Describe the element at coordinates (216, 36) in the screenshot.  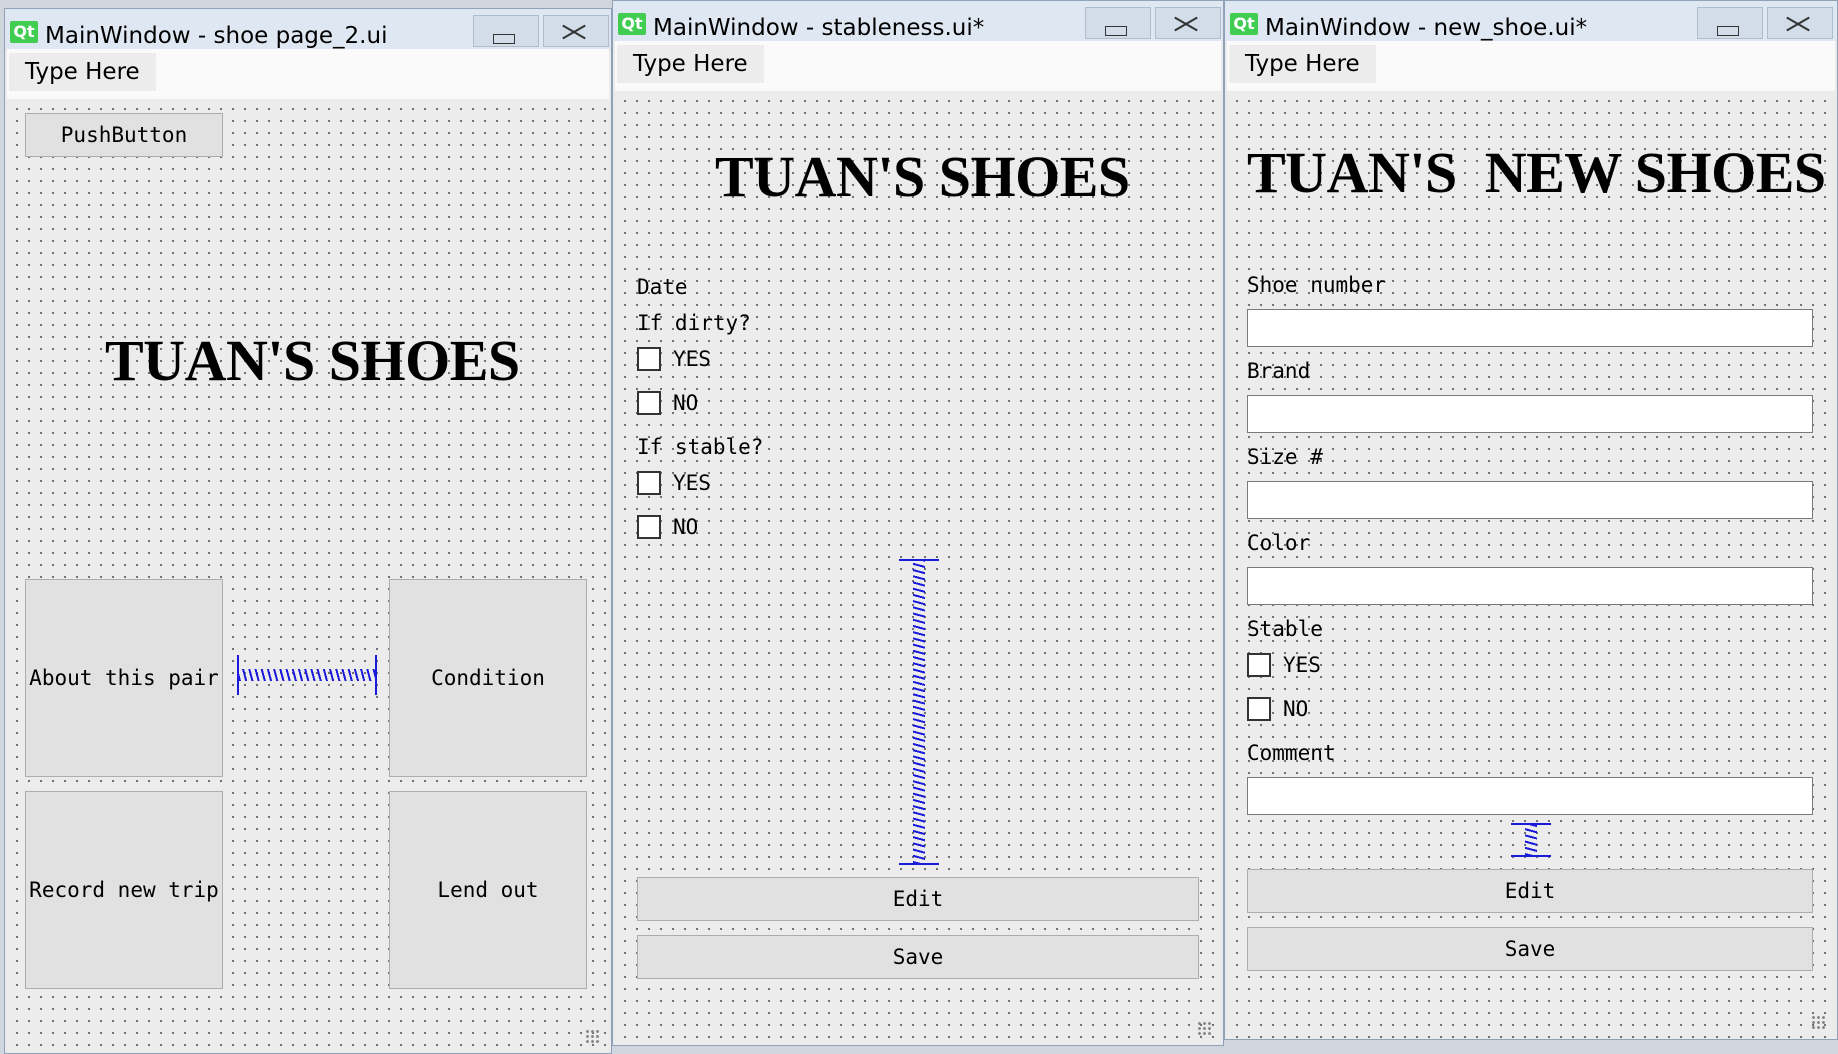
I see `window-title: MainWindow - shoe page_2.ui` at that location.